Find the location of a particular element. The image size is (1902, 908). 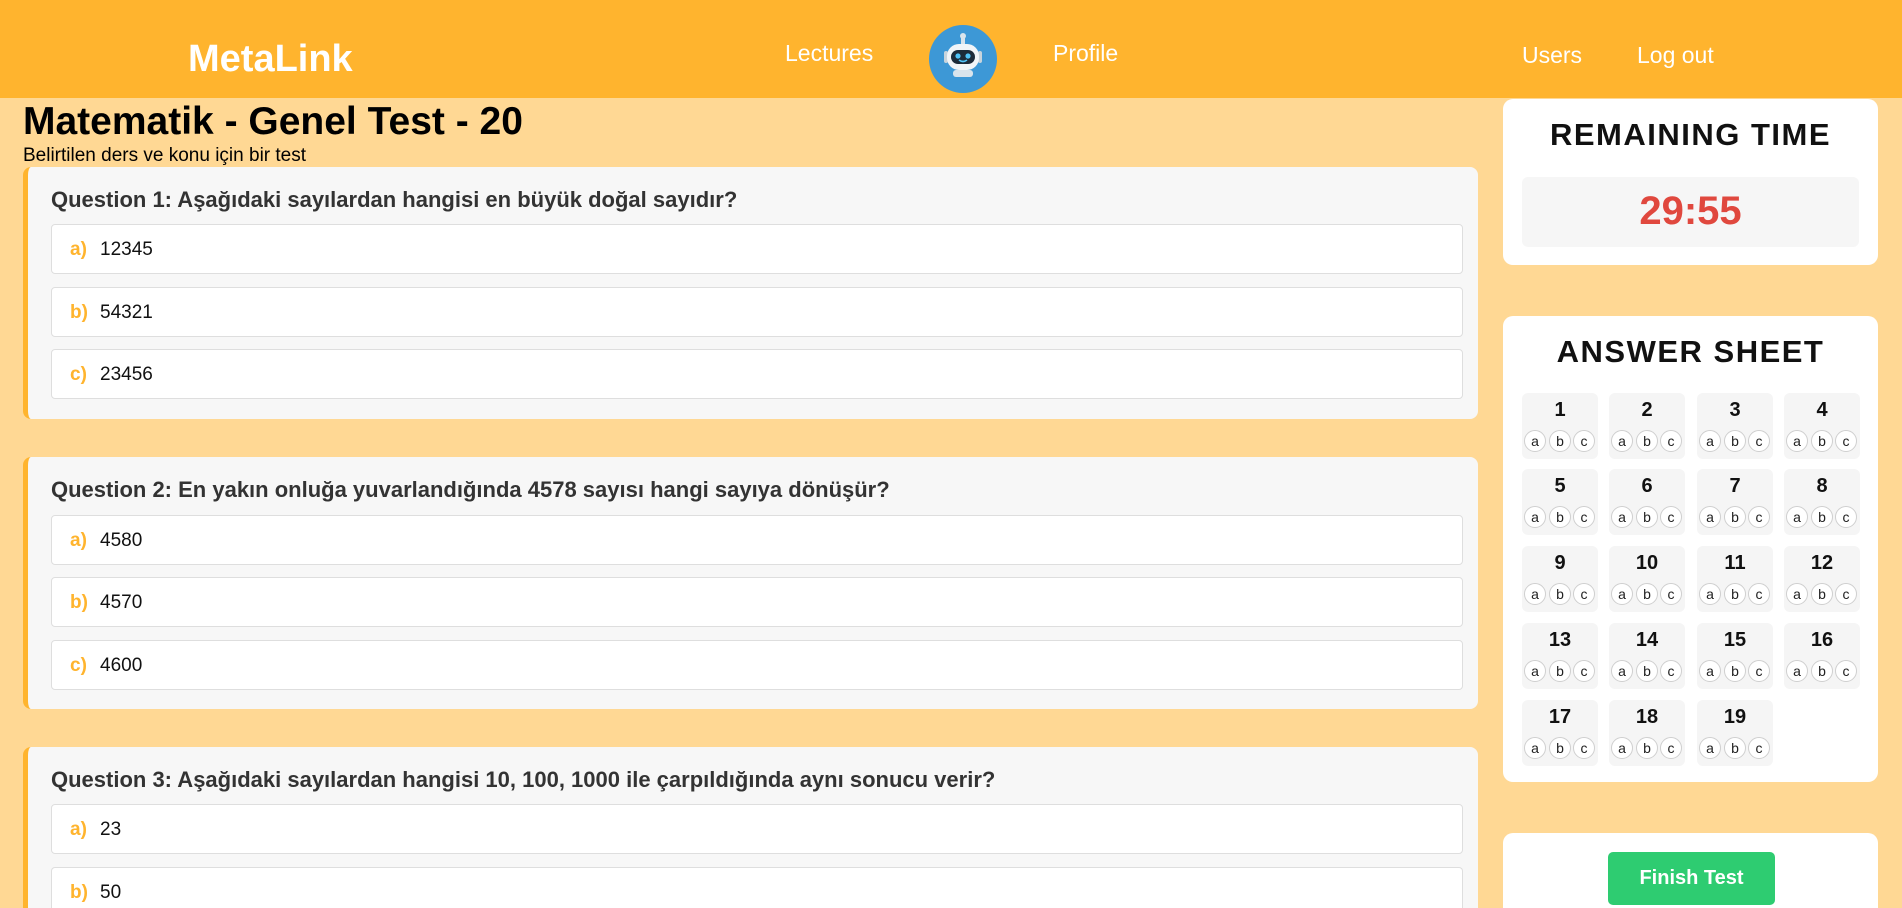

option-letter: a) is located at coordinates (78, 249).